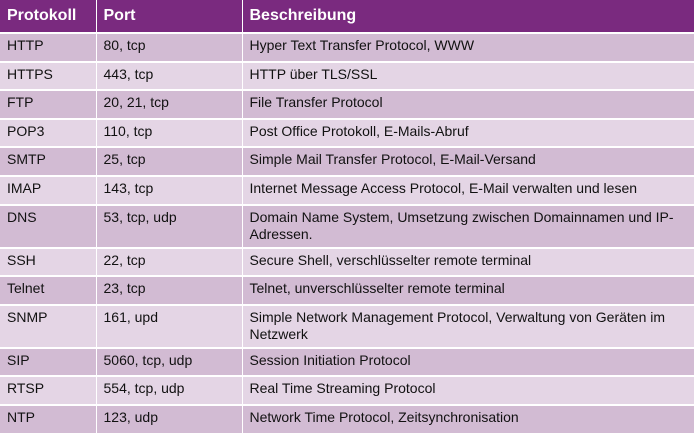 Image resolution: width=694 pixels, height=435 pixels. Describe the element at coordinates (48, 291) in the screenshot. I see `cell-protokoll: Telnet` at that location.